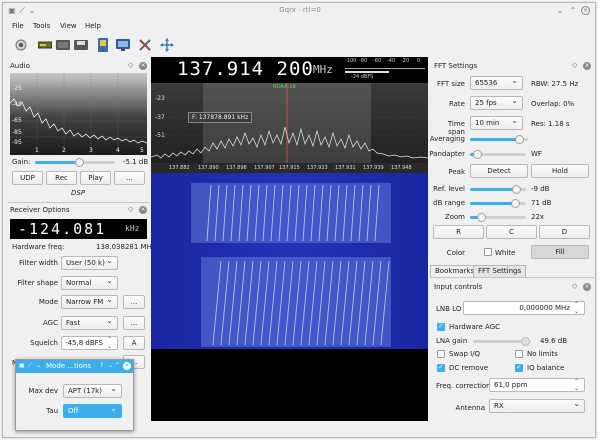 The image size is (600, 441). What do you see at coordinates (92, 410) in the screenshot?
I see `tau-select: Off` at bounding box center [92, 410].